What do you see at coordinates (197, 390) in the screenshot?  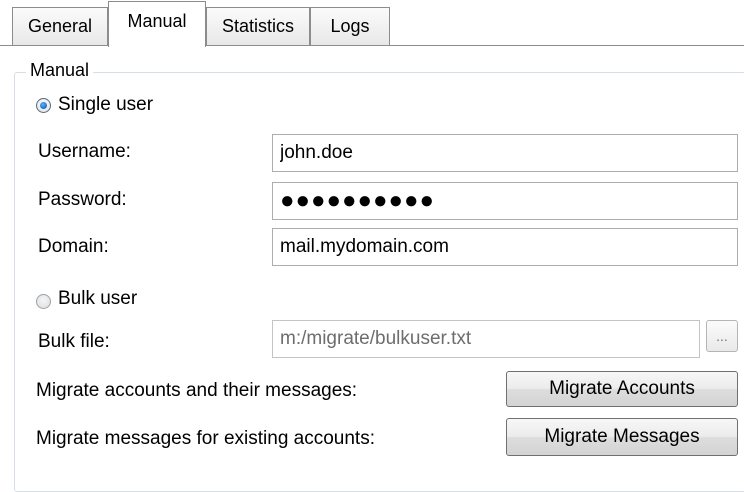 I see `migrate-accounts-label: Migrate accounts and their messages:` at bounding box center [197, 390].